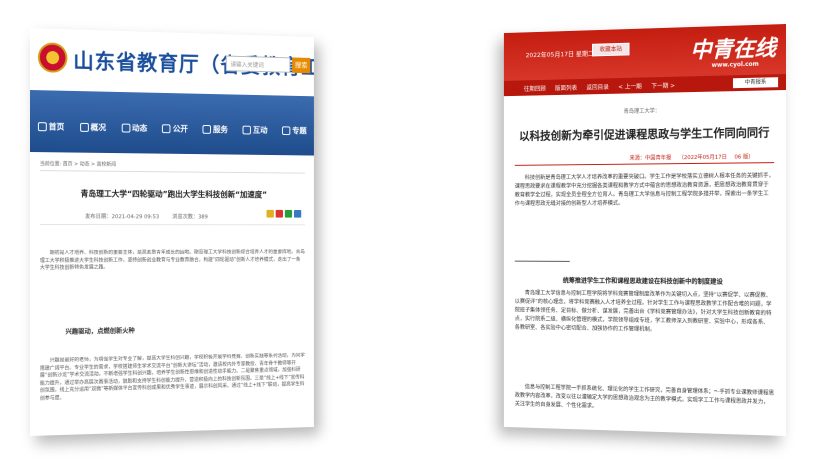 The height and width of the screenshot is (465, 828). Describe the element at coordinates (207, 128) in the screenshot. I see `service-icon` at that location.